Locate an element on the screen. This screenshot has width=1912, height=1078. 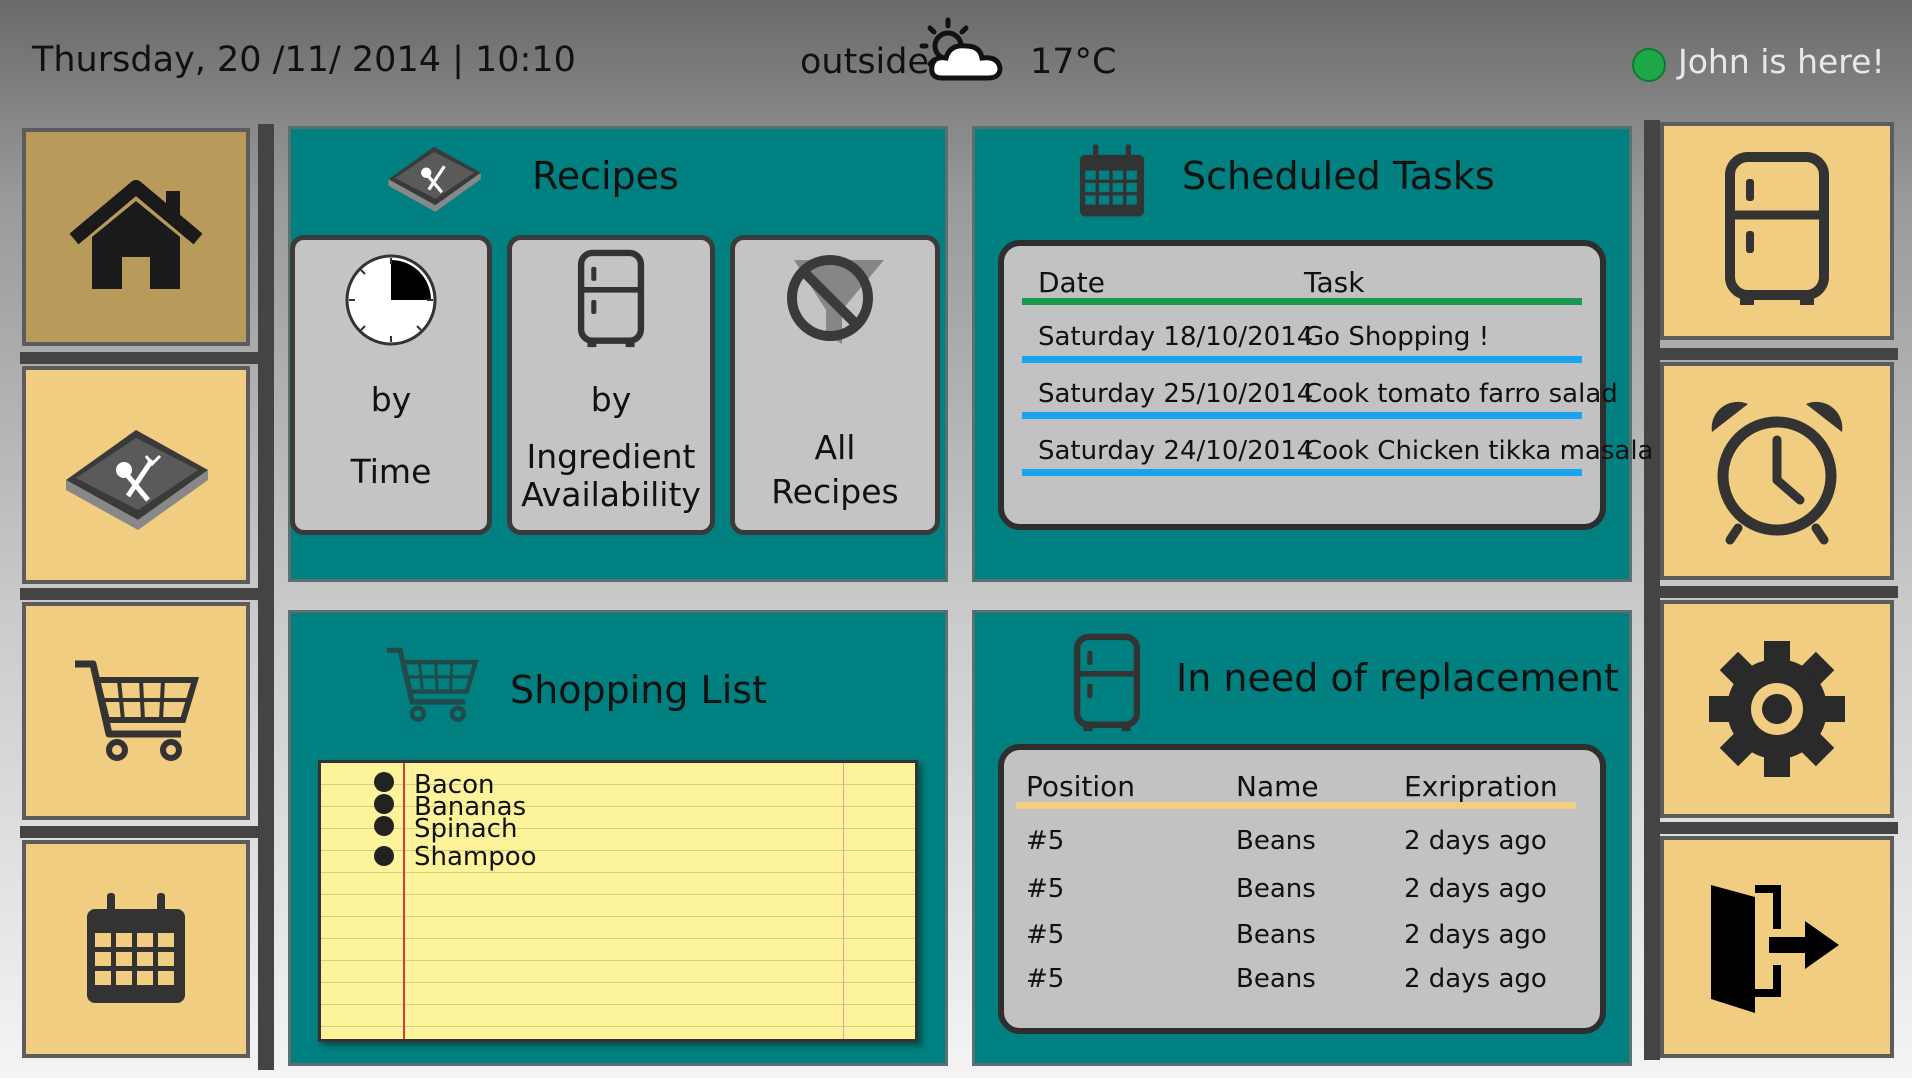
status-indicator is located at coordinates (1649, 65).